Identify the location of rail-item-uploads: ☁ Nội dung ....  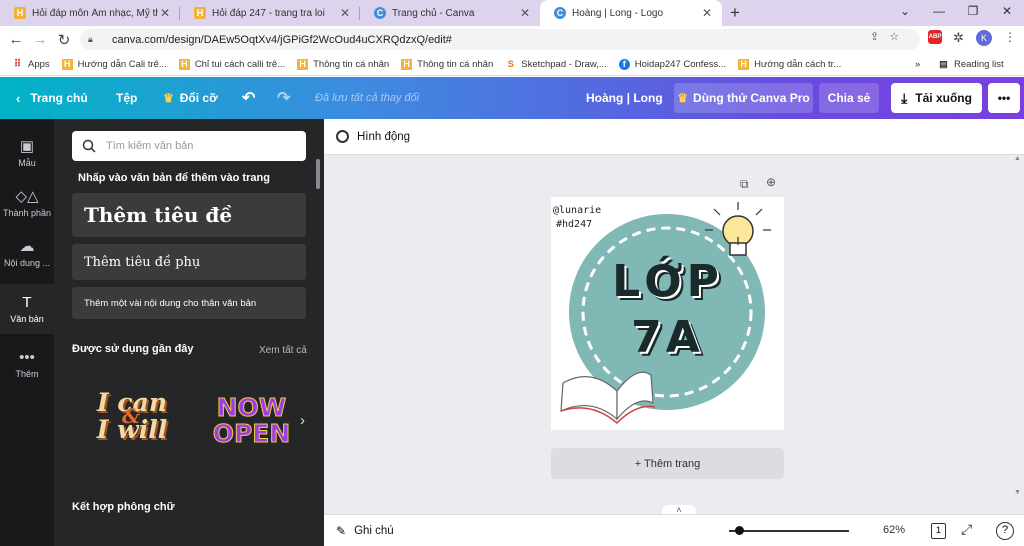
(27, 252).